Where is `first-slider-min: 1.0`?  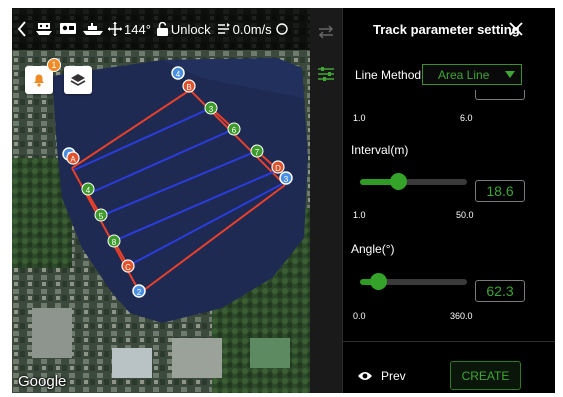 first-slider-min: 1.0 is located at coordinates (359, 118).